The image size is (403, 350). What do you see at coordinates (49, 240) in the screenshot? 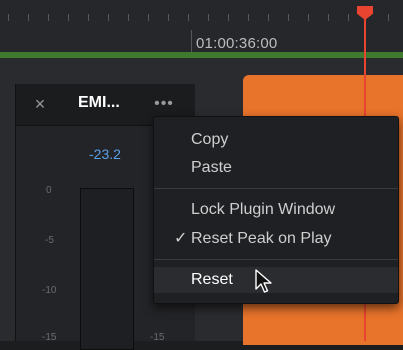
I see `meter-scale-label: -5` at bounding box center [49, 240].